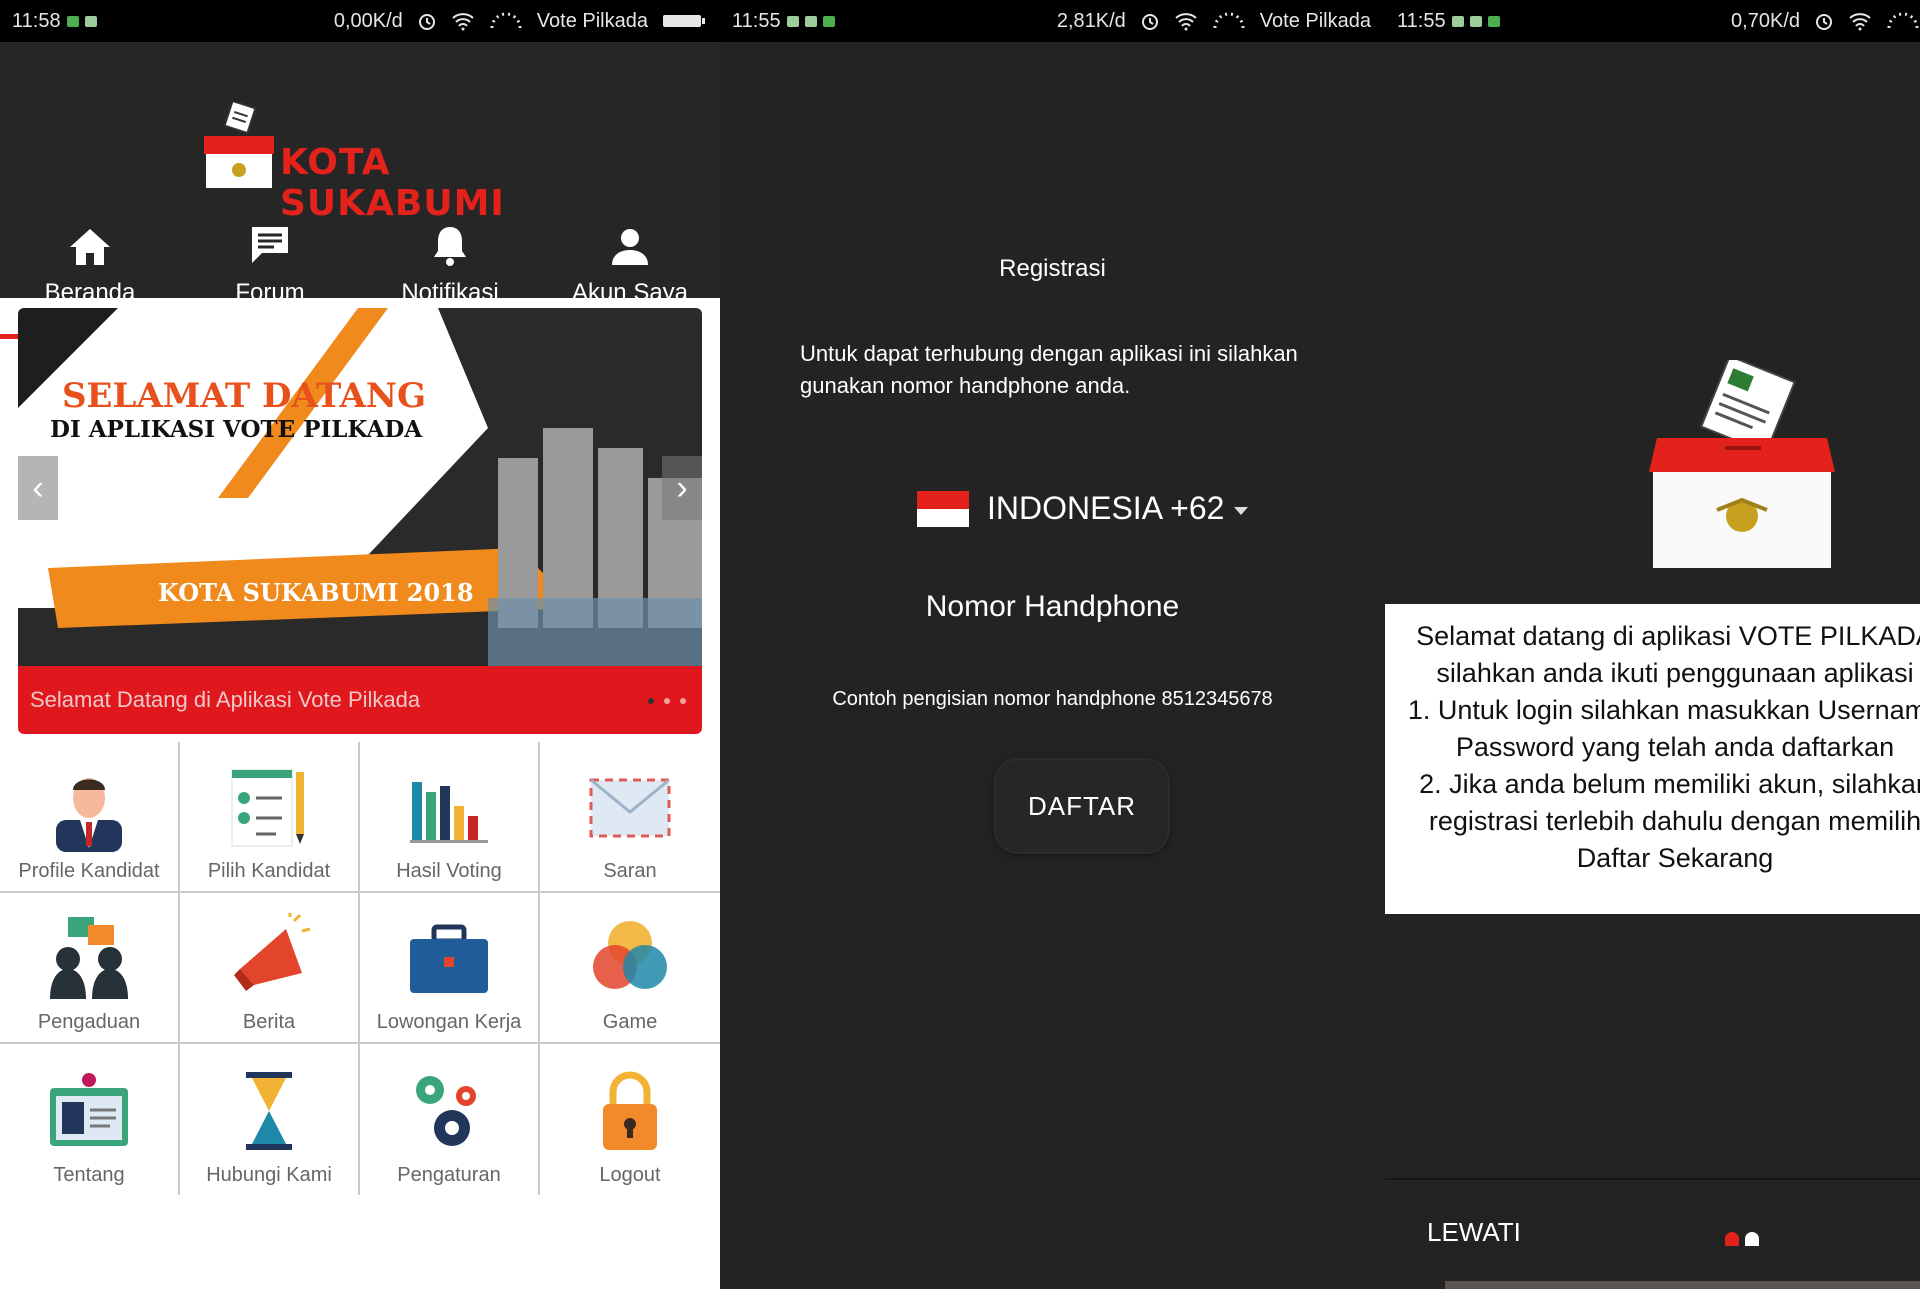 The width and height of the screenshot is (1920, 1289). What do you see at coordinates (89, 871) in the screenshot?
I see `menu-label: Profile Kandidat` at bounding box center [89, 871].